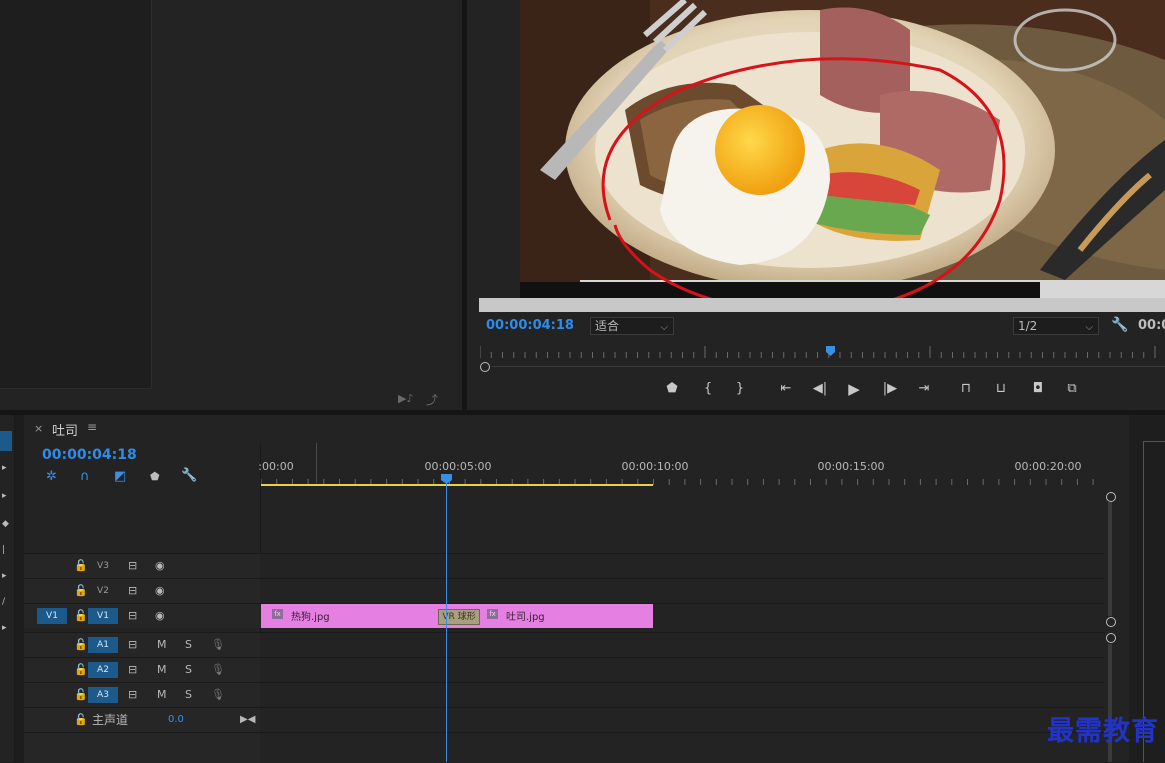 The width and height of the screenshot is (1165, 763). Describe the element at coordinates (92, 427) in the screenshot. I see `panel-menu-icon: ≡` at that location.